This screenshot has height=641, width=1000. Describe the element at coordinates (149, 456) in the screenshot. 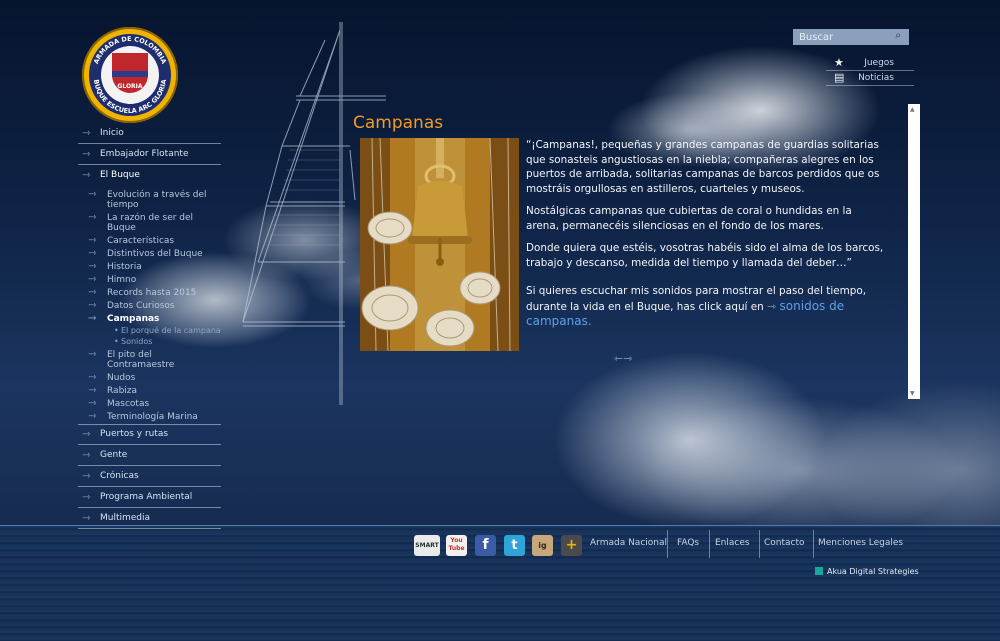

I see `nav-item-gente: ⇾ Gente` at that location.